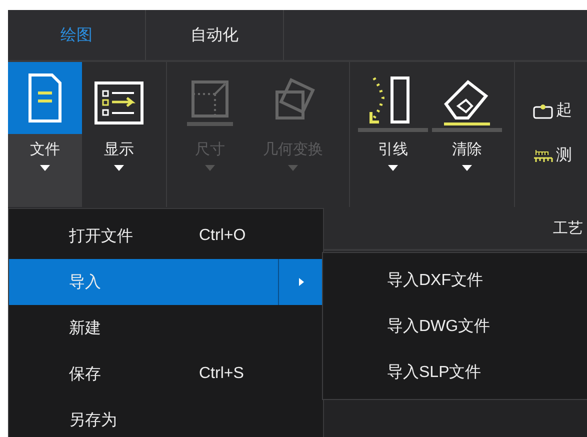  What do you see at coordinates (393, 103) in the screenshot?
I see `leader-icon` at bounding box center [393, 103].